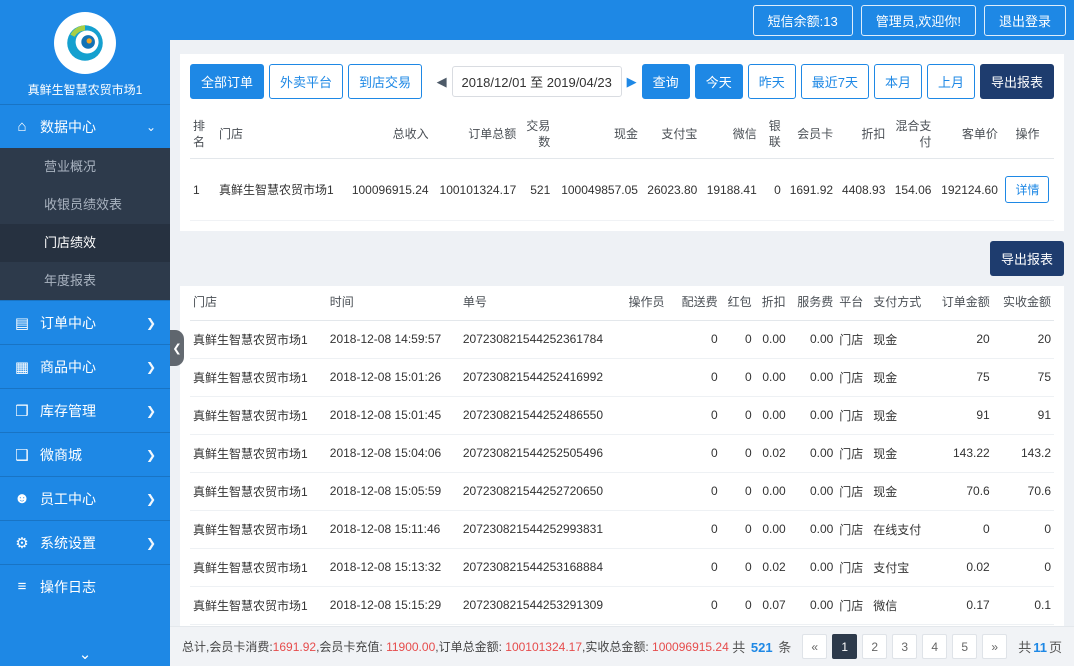 Image resolution: width=1074 pixels, height=666 pixels. What do you see at coordinates (177, 348) in the screenshot?
I see `sidebar-collapse-handle: ❮` at bounding box center [177, 348].